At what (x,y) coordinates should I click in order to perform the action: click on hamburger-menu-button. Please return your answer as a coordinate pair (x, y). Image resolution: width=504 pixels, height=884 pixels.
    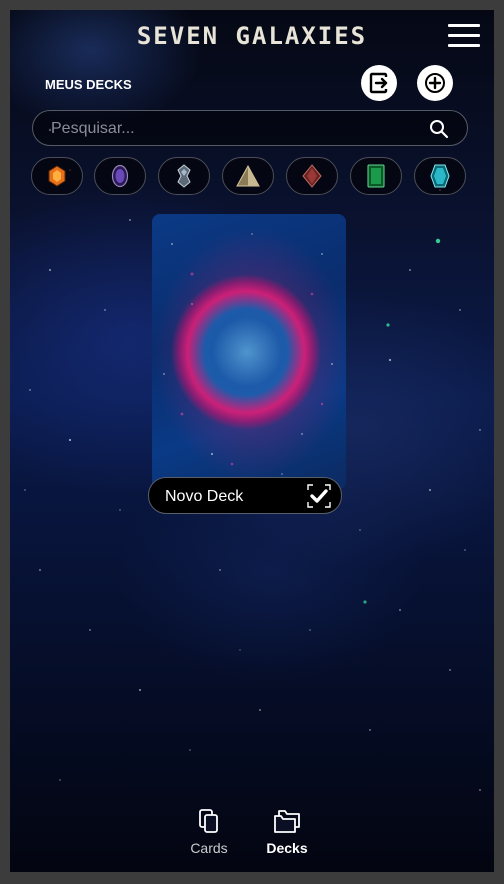
    Looking at the image, I should click on (464, 36).